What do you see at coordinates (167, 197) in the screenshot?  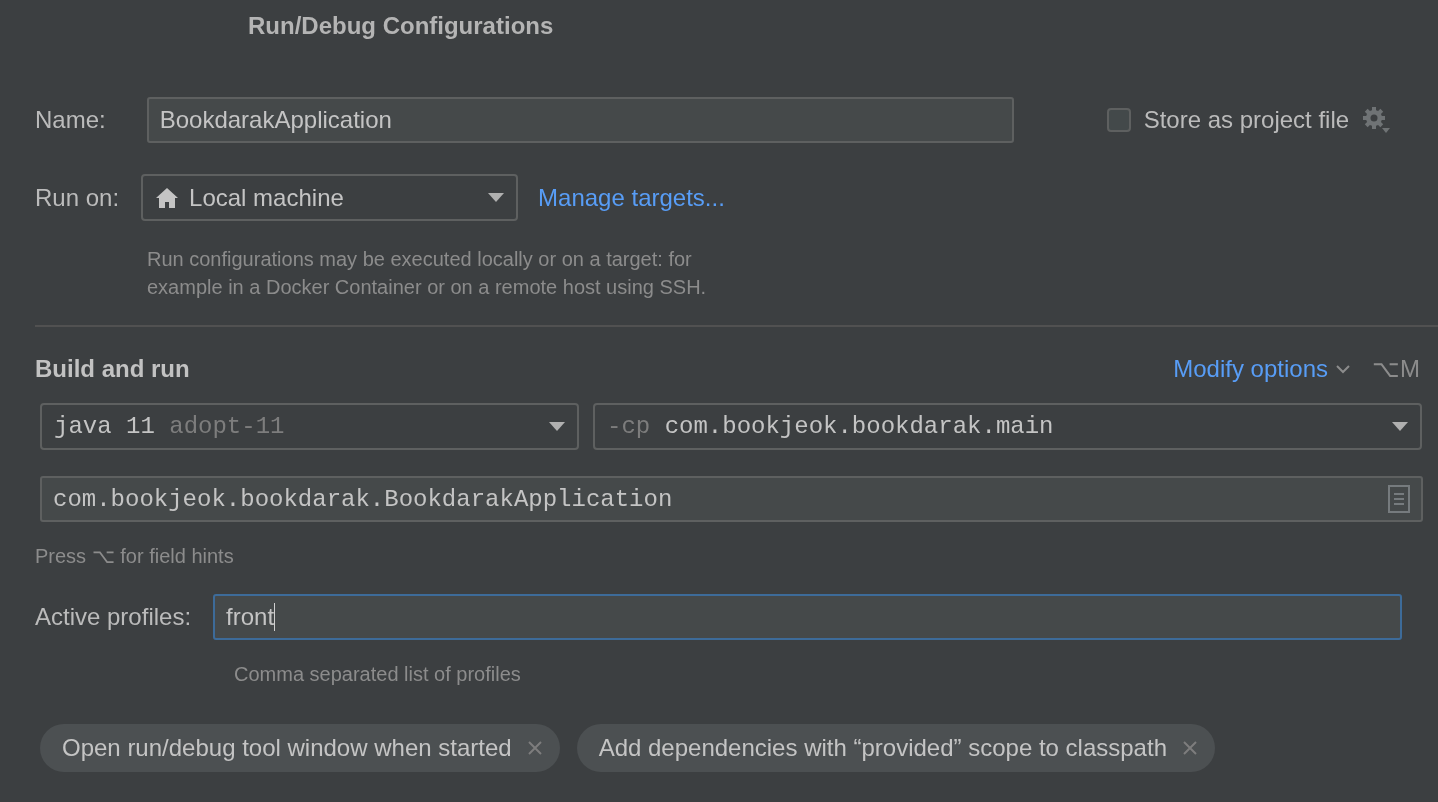 I see `home-icon` at bounding box center [167, 197].